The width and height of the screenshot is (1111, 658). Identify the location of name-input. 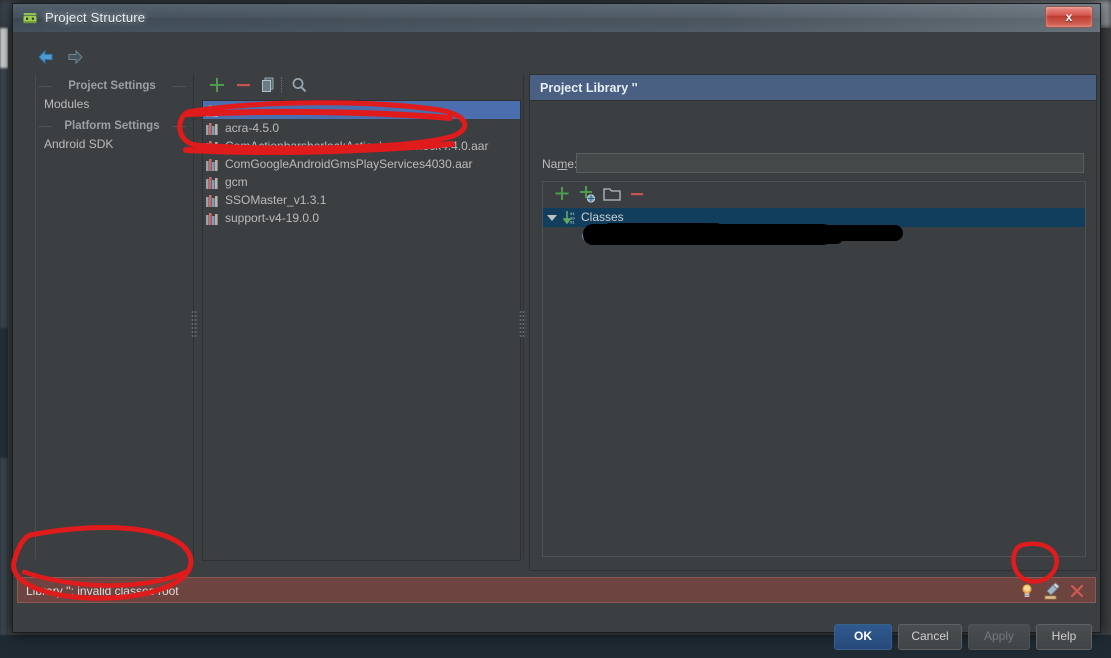
(830, 163).